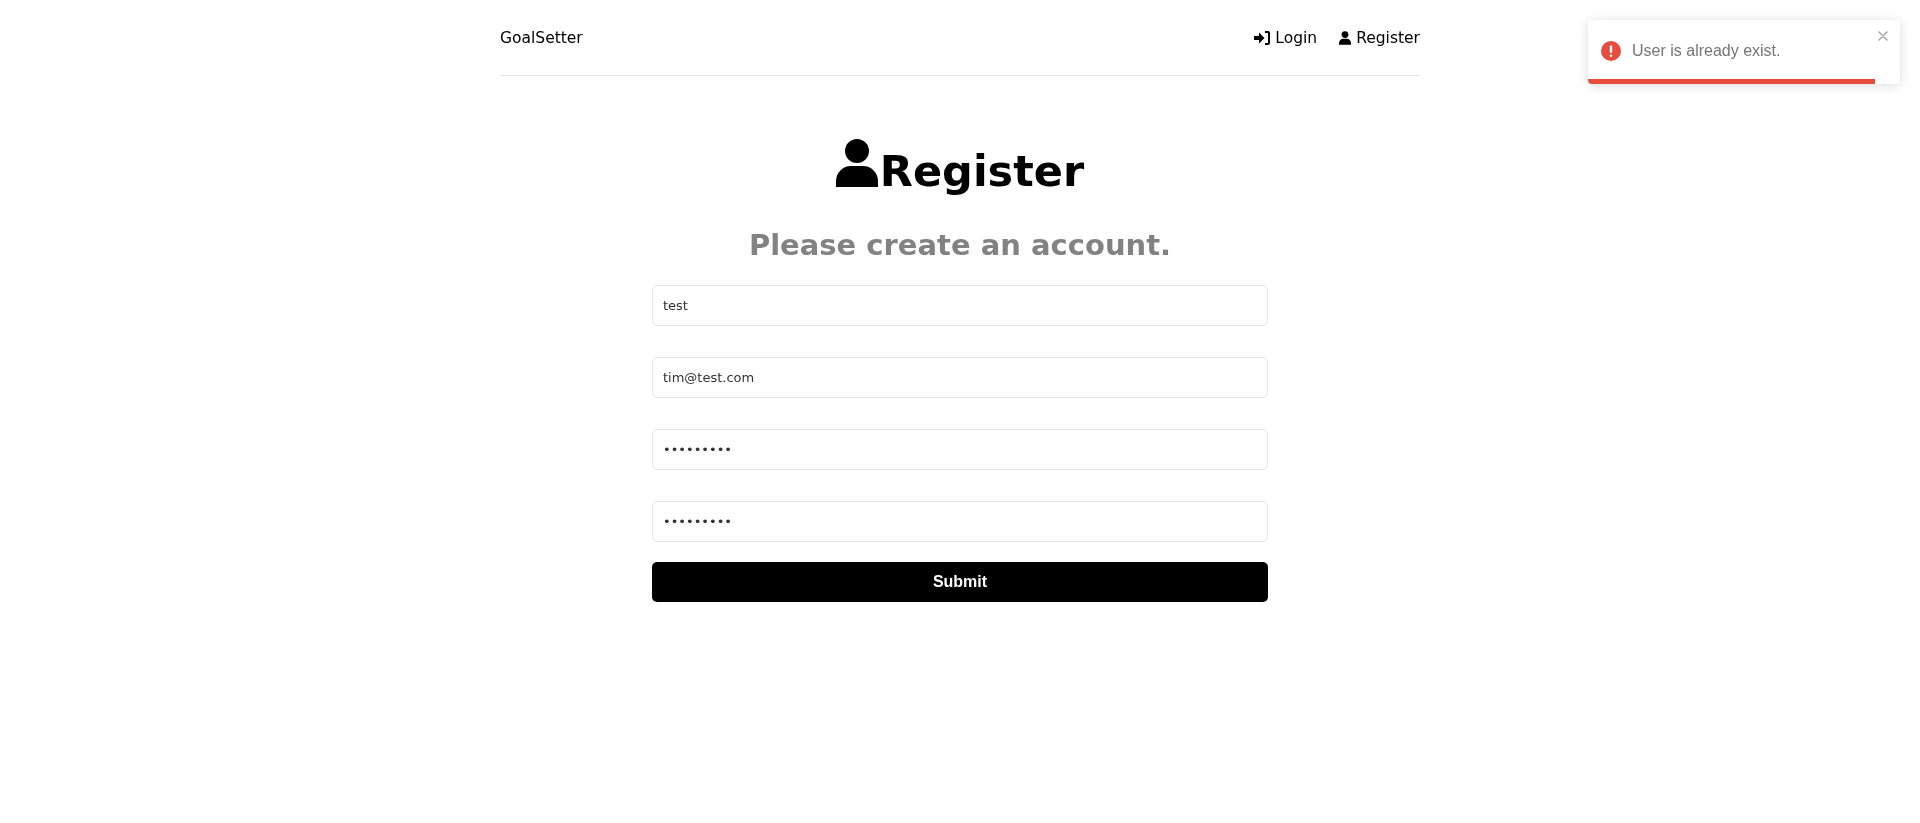 The image size is (1920, 823). I want to click on exclamation-icon, so click(1611, 51).